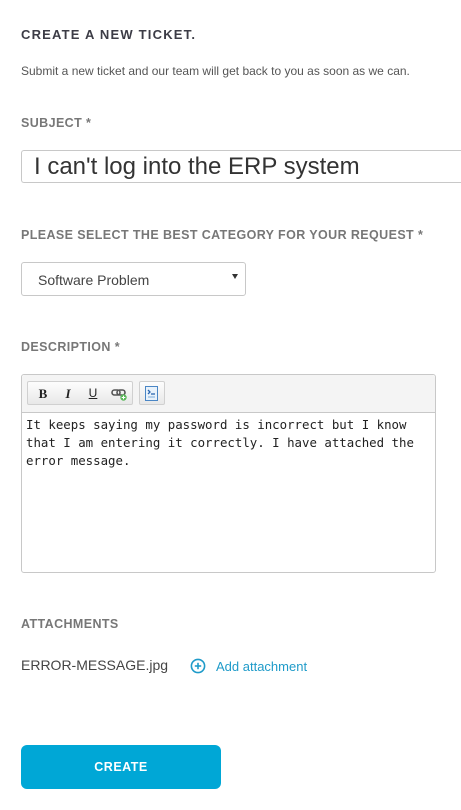 This screenshot has height=810, width=461. Describe the element at coordinates (262, 666) in the screenshot. I see `add-attachment-label: Add attachment` at that location.